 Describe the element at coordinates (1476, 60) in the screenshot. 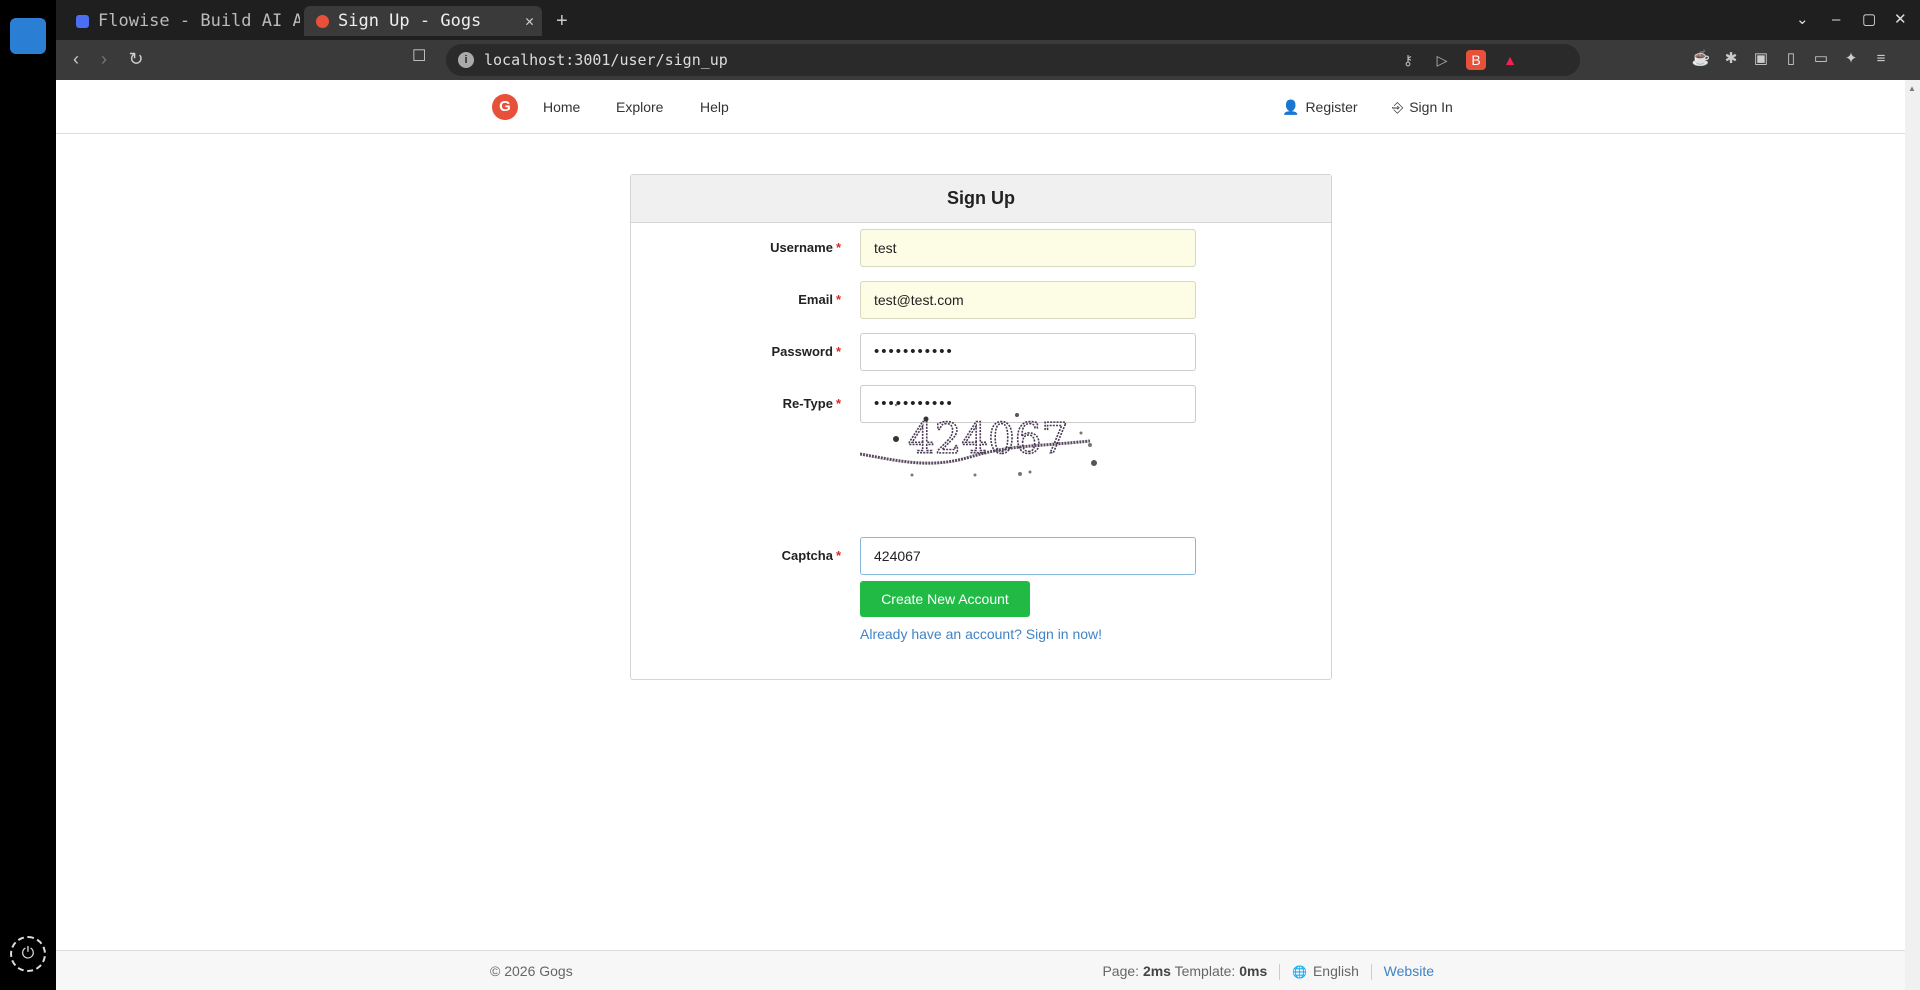

I see `brave-shield-icon: B` at that location.